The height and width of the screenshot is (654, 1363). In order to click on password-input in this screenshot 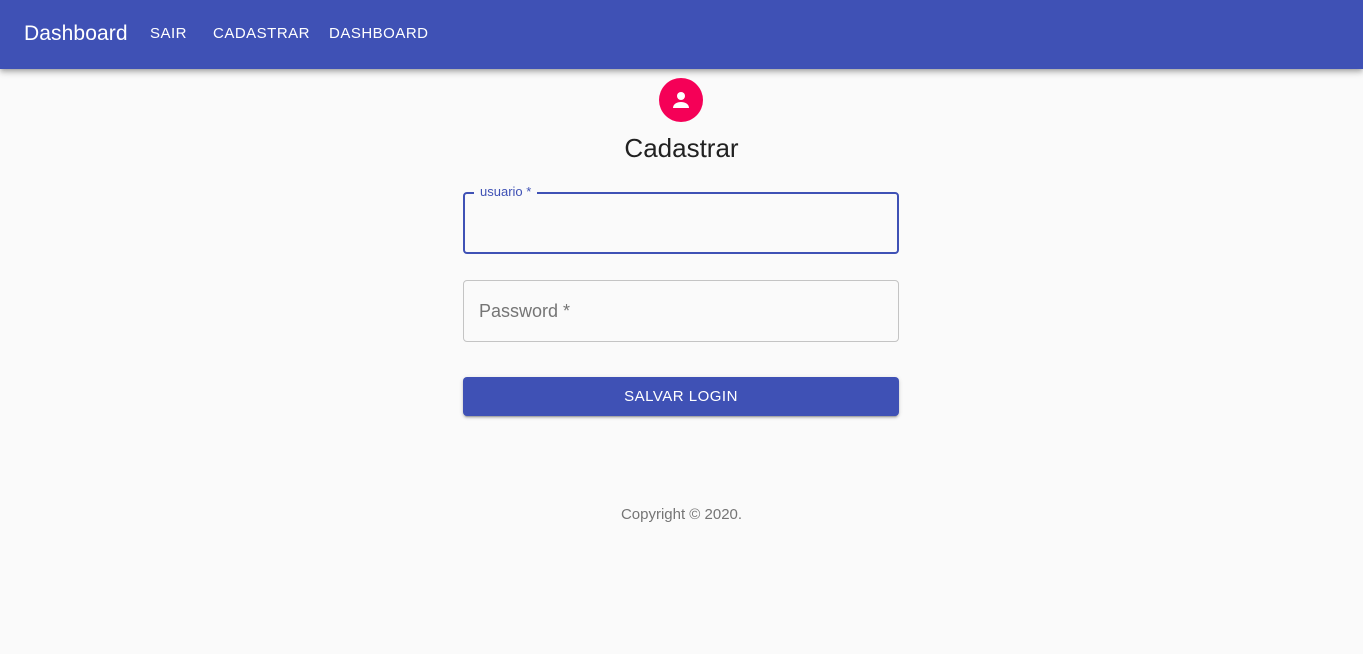, I will do `click(681, 311)`.